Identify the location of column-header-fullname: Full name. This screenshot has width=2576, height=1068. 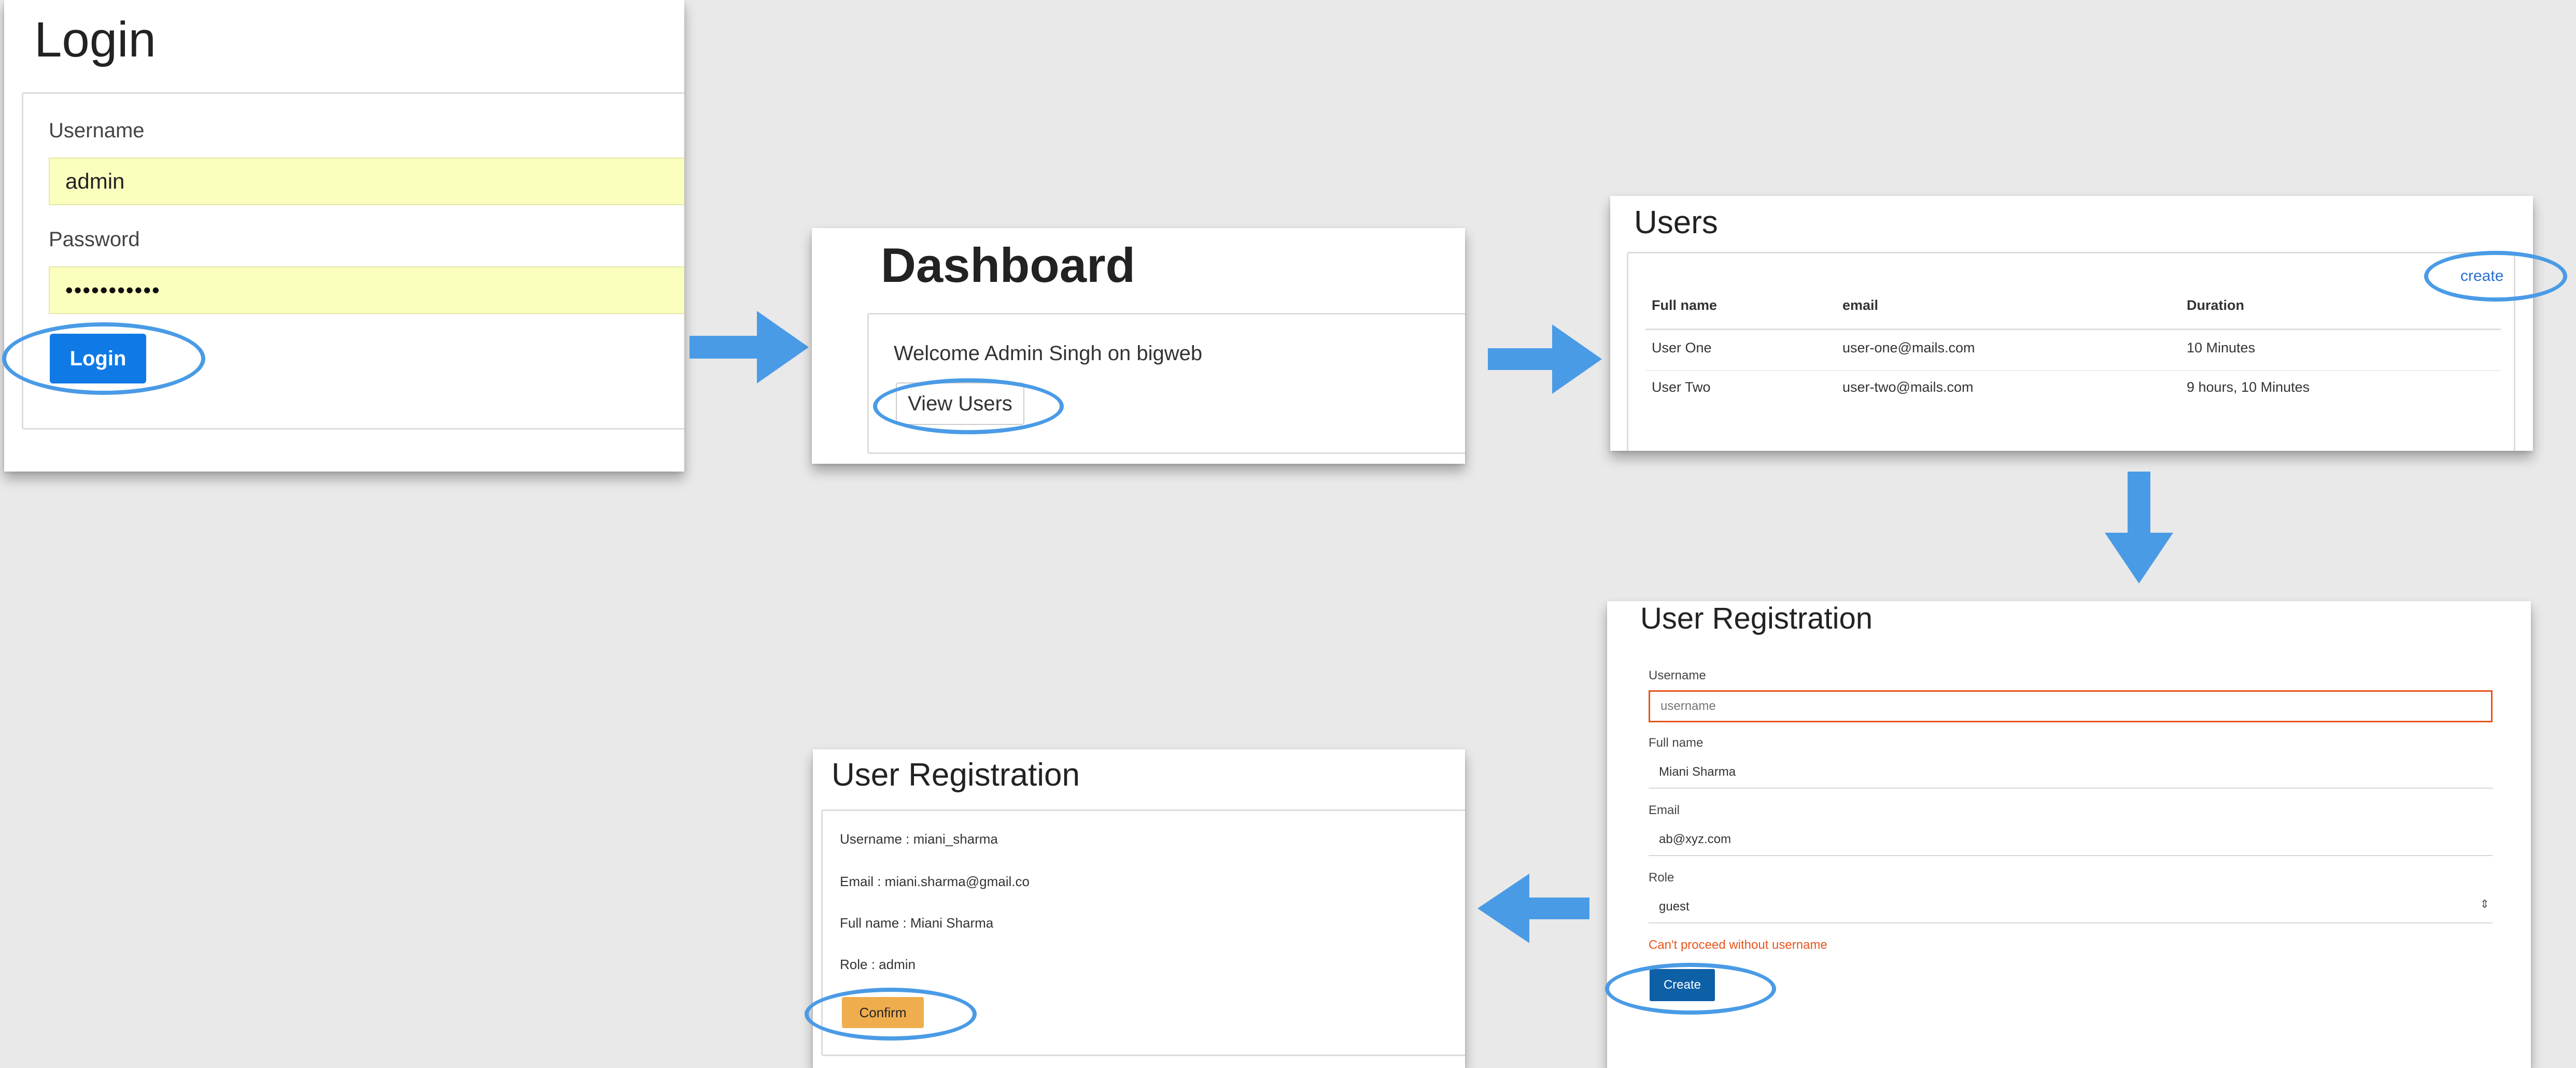
(1685, 305).